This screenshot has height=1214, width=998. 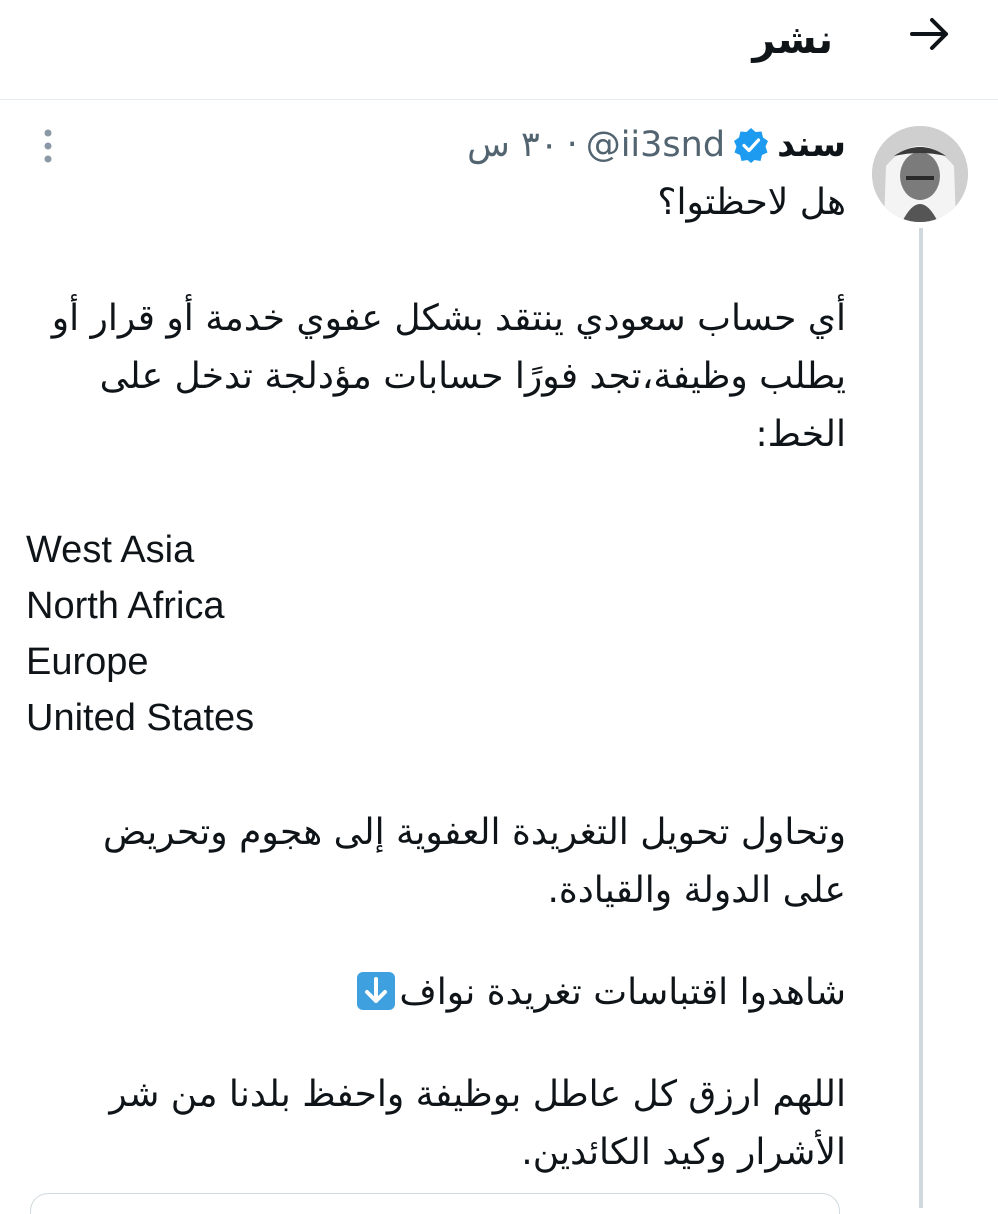 I want to click on text-line: على الدولة والقيادة., so click(x=696, y=890).